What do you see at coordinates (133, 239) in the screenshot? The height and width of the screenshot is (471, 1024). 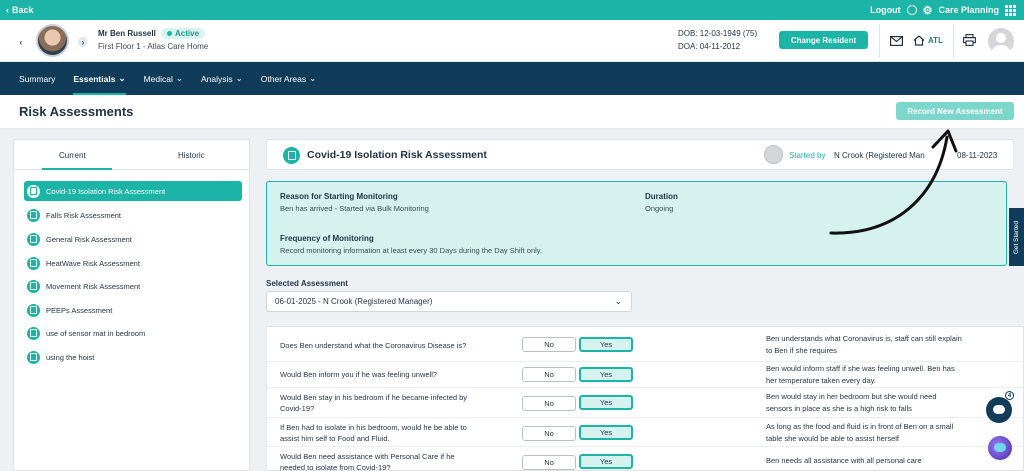 I see `sidebar-item-general: General Risk Assessment` at bounding box center [133, 239].